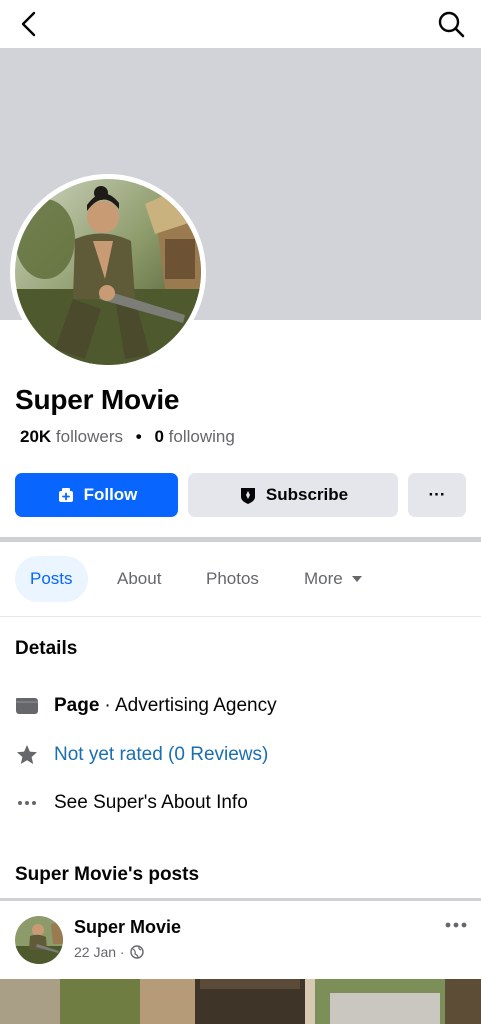  I want to click on posts-heading: Super Movie's posts, so click(107, 874).